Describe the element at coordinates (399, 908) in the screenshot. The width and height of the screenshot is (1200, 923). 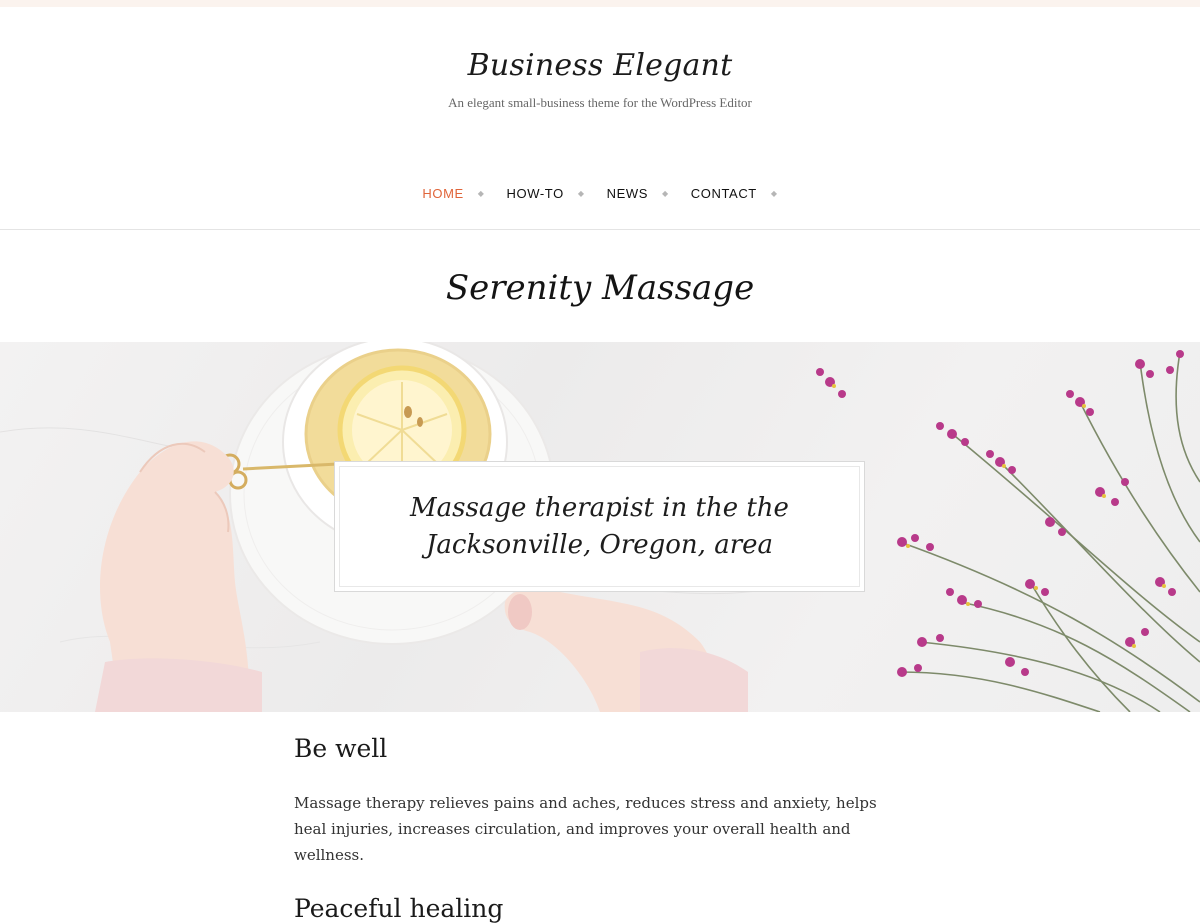
I see `section-heading-peaceful-healing: Peaceful healing` at that location.